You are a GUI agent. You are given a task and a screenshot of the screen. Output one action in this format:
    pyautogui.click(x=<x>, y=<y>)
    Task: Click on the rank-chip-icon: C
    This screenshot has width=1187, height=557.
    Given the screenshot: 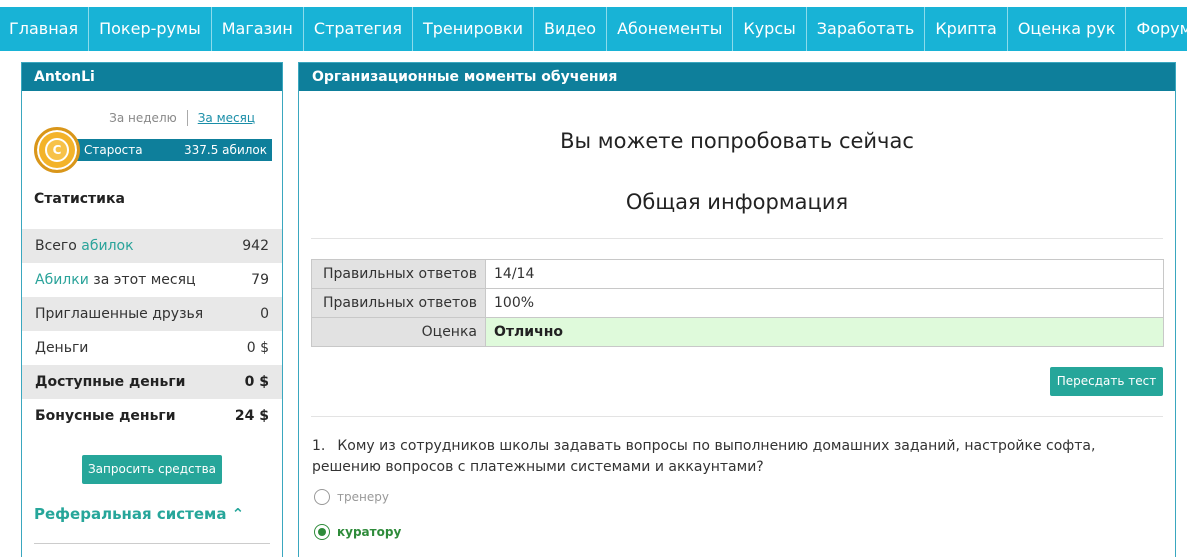 What is the action you would take?
    pyautogui.click(x=57, y=150)
    